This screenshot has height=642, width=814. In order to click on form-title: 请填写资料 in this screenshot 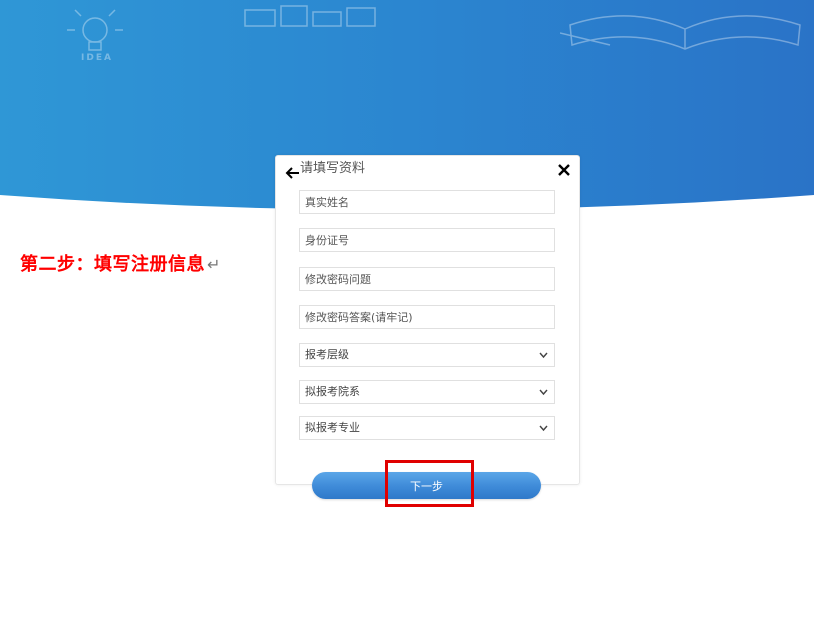, I will do `click(333, 168)`.